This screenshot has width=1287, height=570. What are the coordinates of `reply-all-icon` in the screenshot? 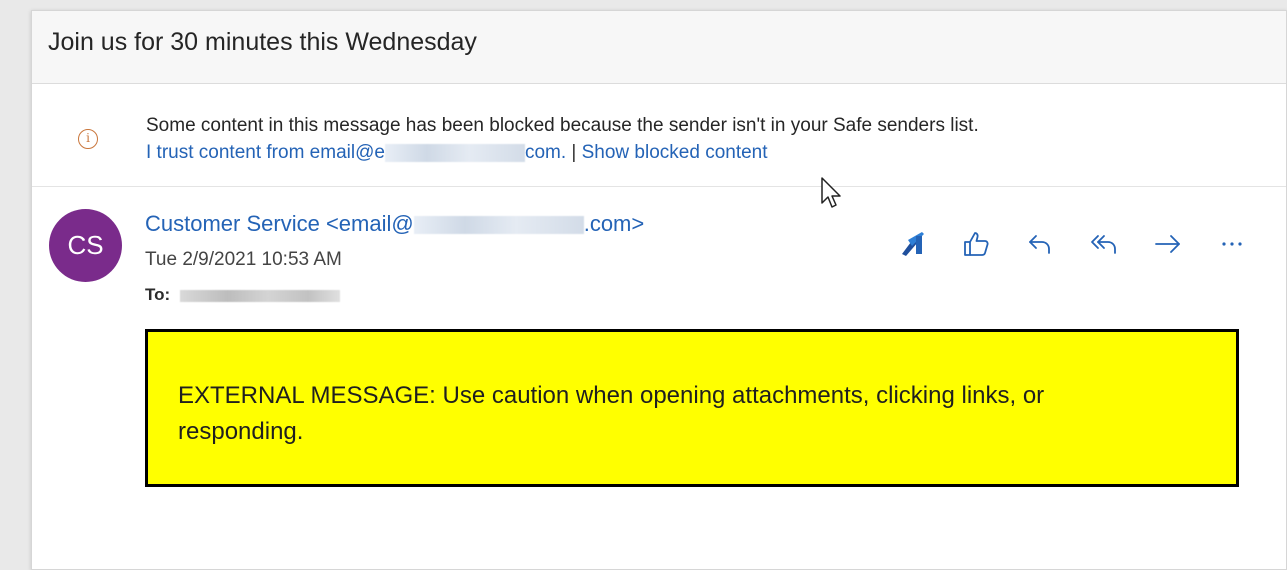 It's located at (1103, 244).